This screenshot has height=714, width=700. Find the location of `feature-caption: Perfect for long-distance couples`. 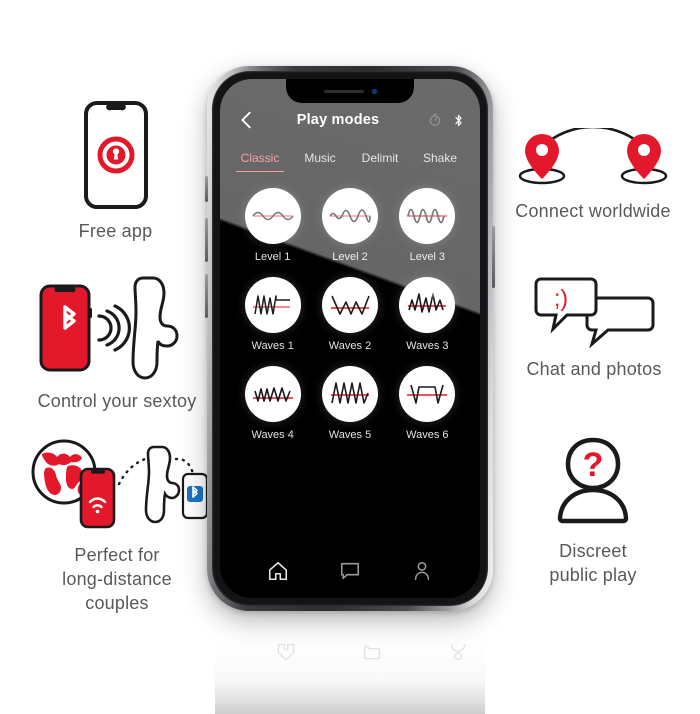

feature-caption: Perfect for long-distance couples is located at coordinates (117, 579).